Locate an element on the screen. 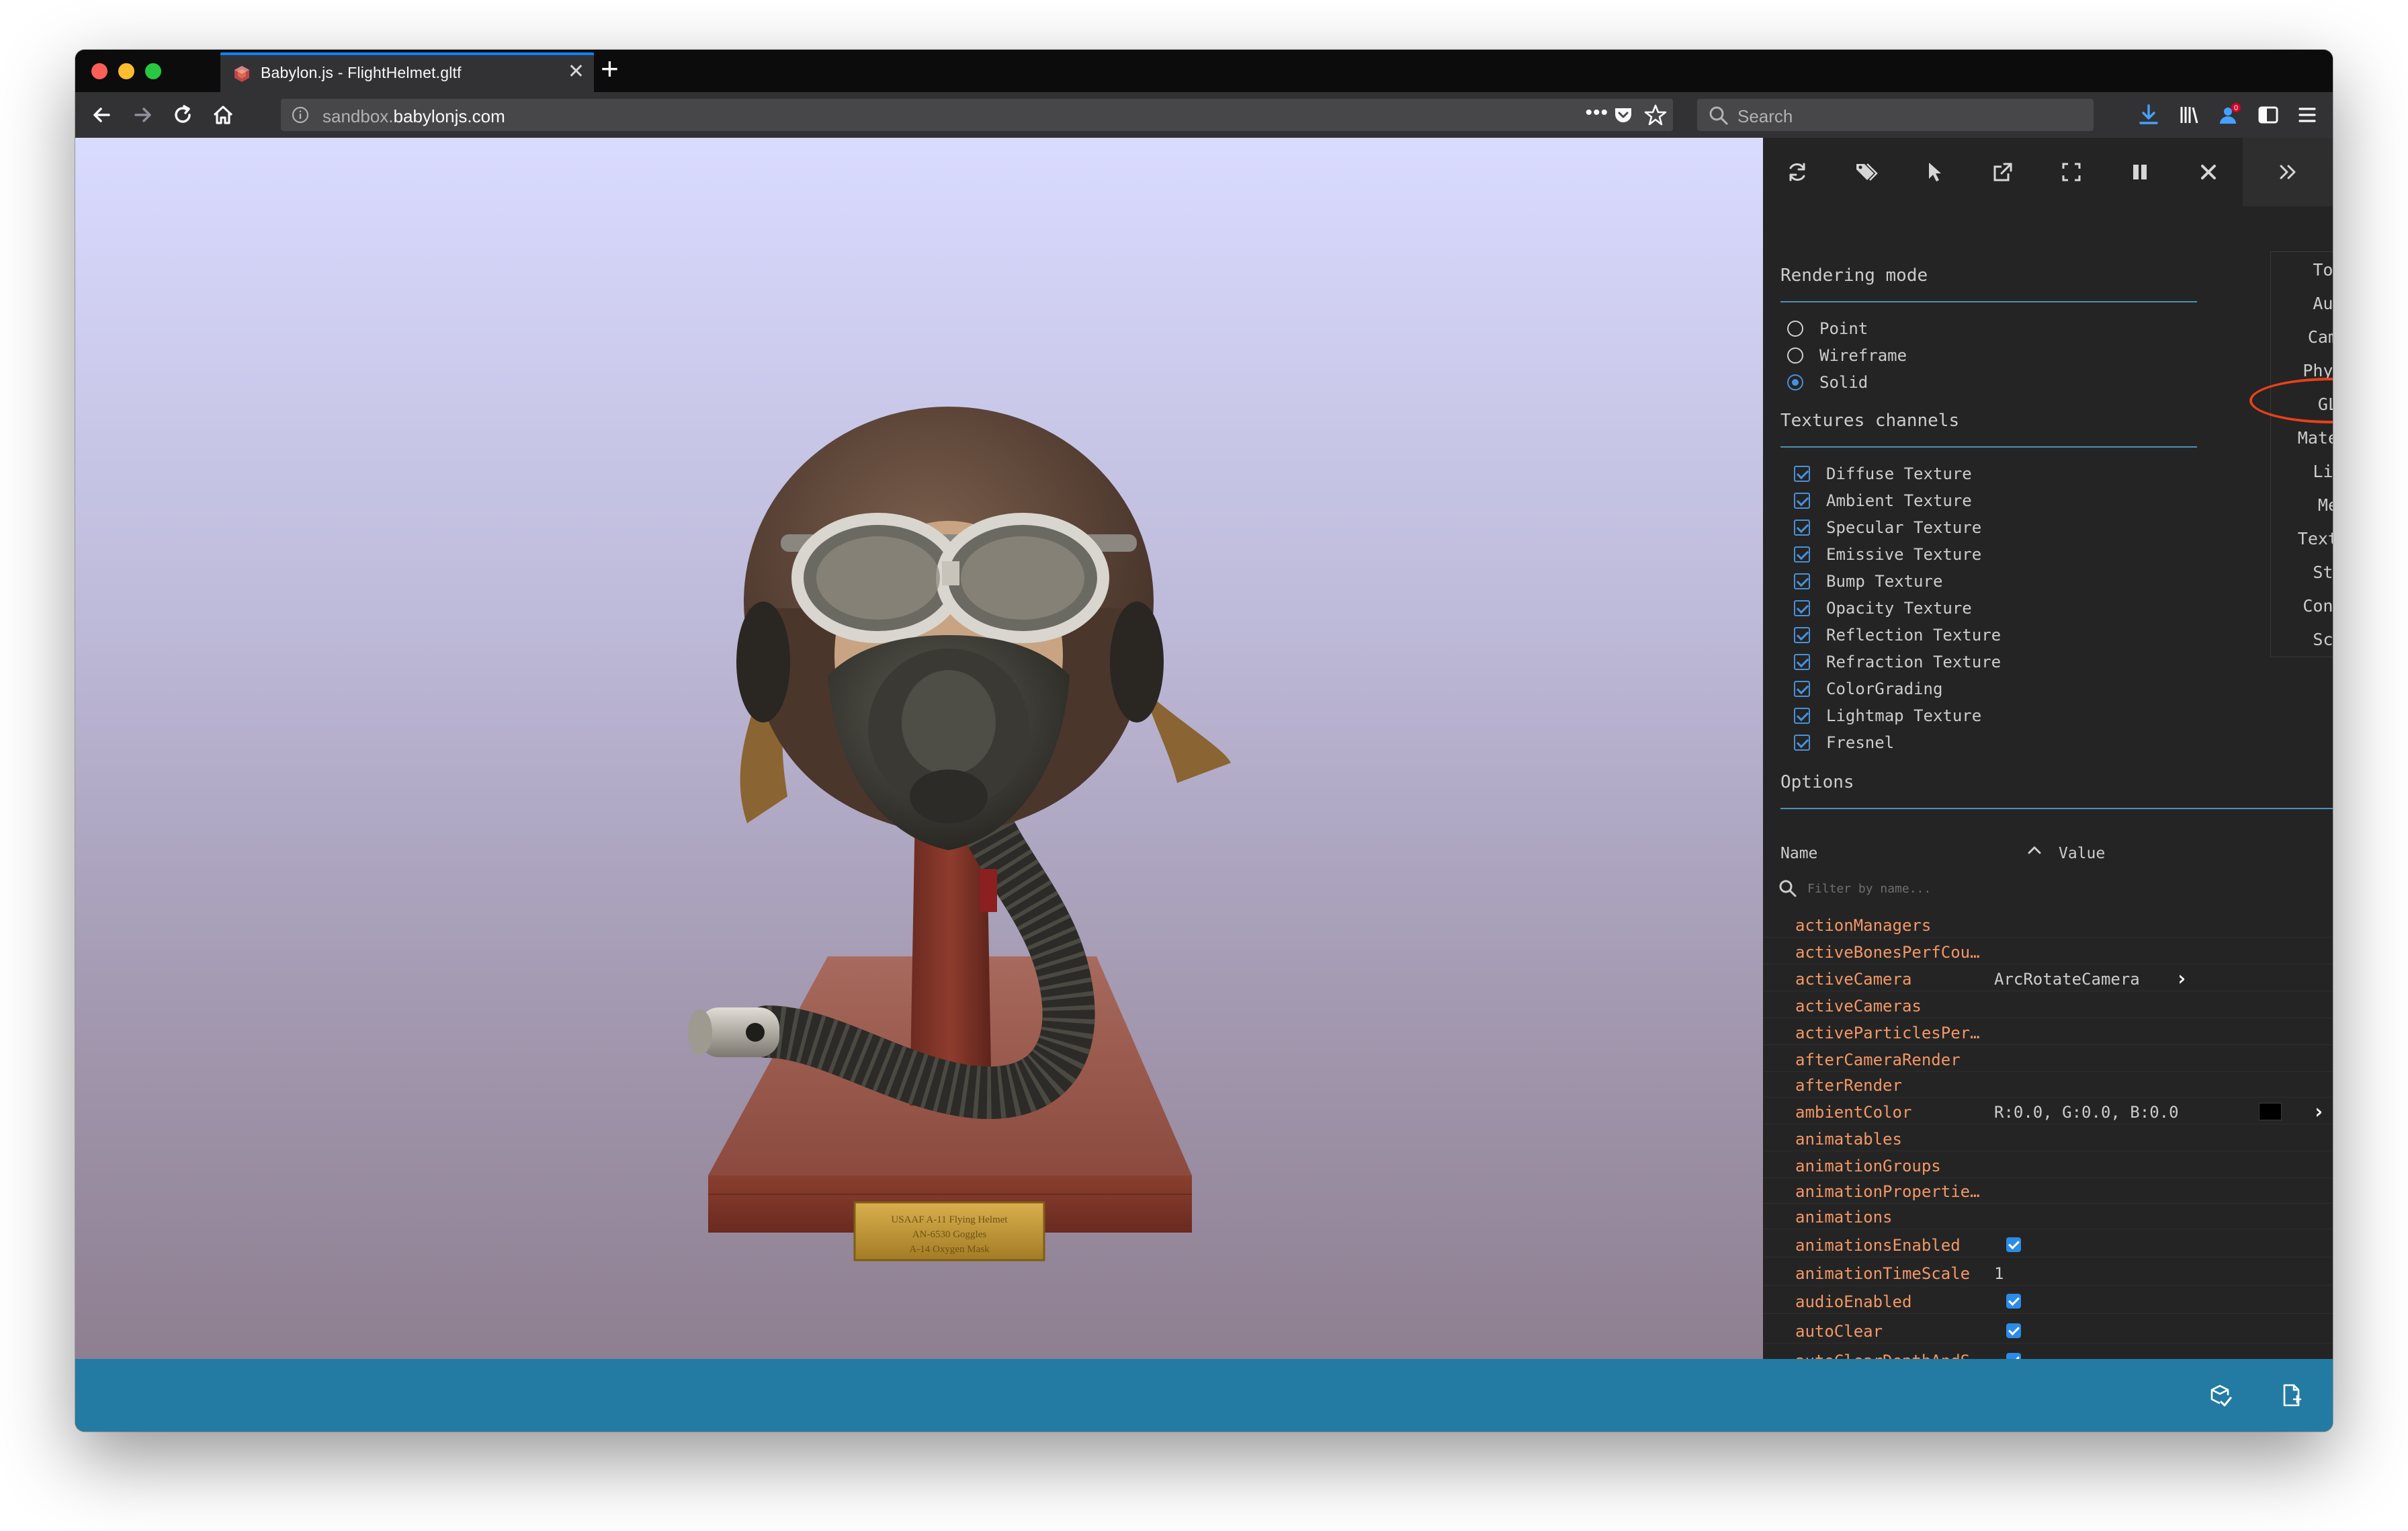  radio-wireframe: Wireframe is located at coordinates (1847, 355).